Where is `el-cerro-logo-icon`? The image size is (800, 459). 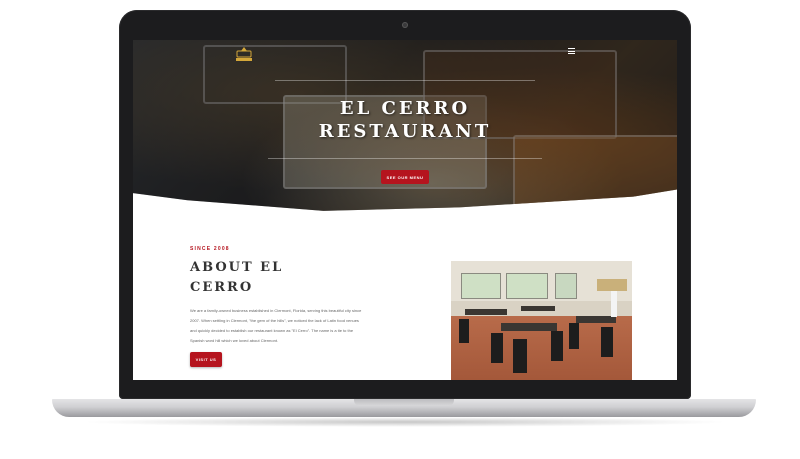 el-cerro-logo-icon is located at coordinates (244, 54).